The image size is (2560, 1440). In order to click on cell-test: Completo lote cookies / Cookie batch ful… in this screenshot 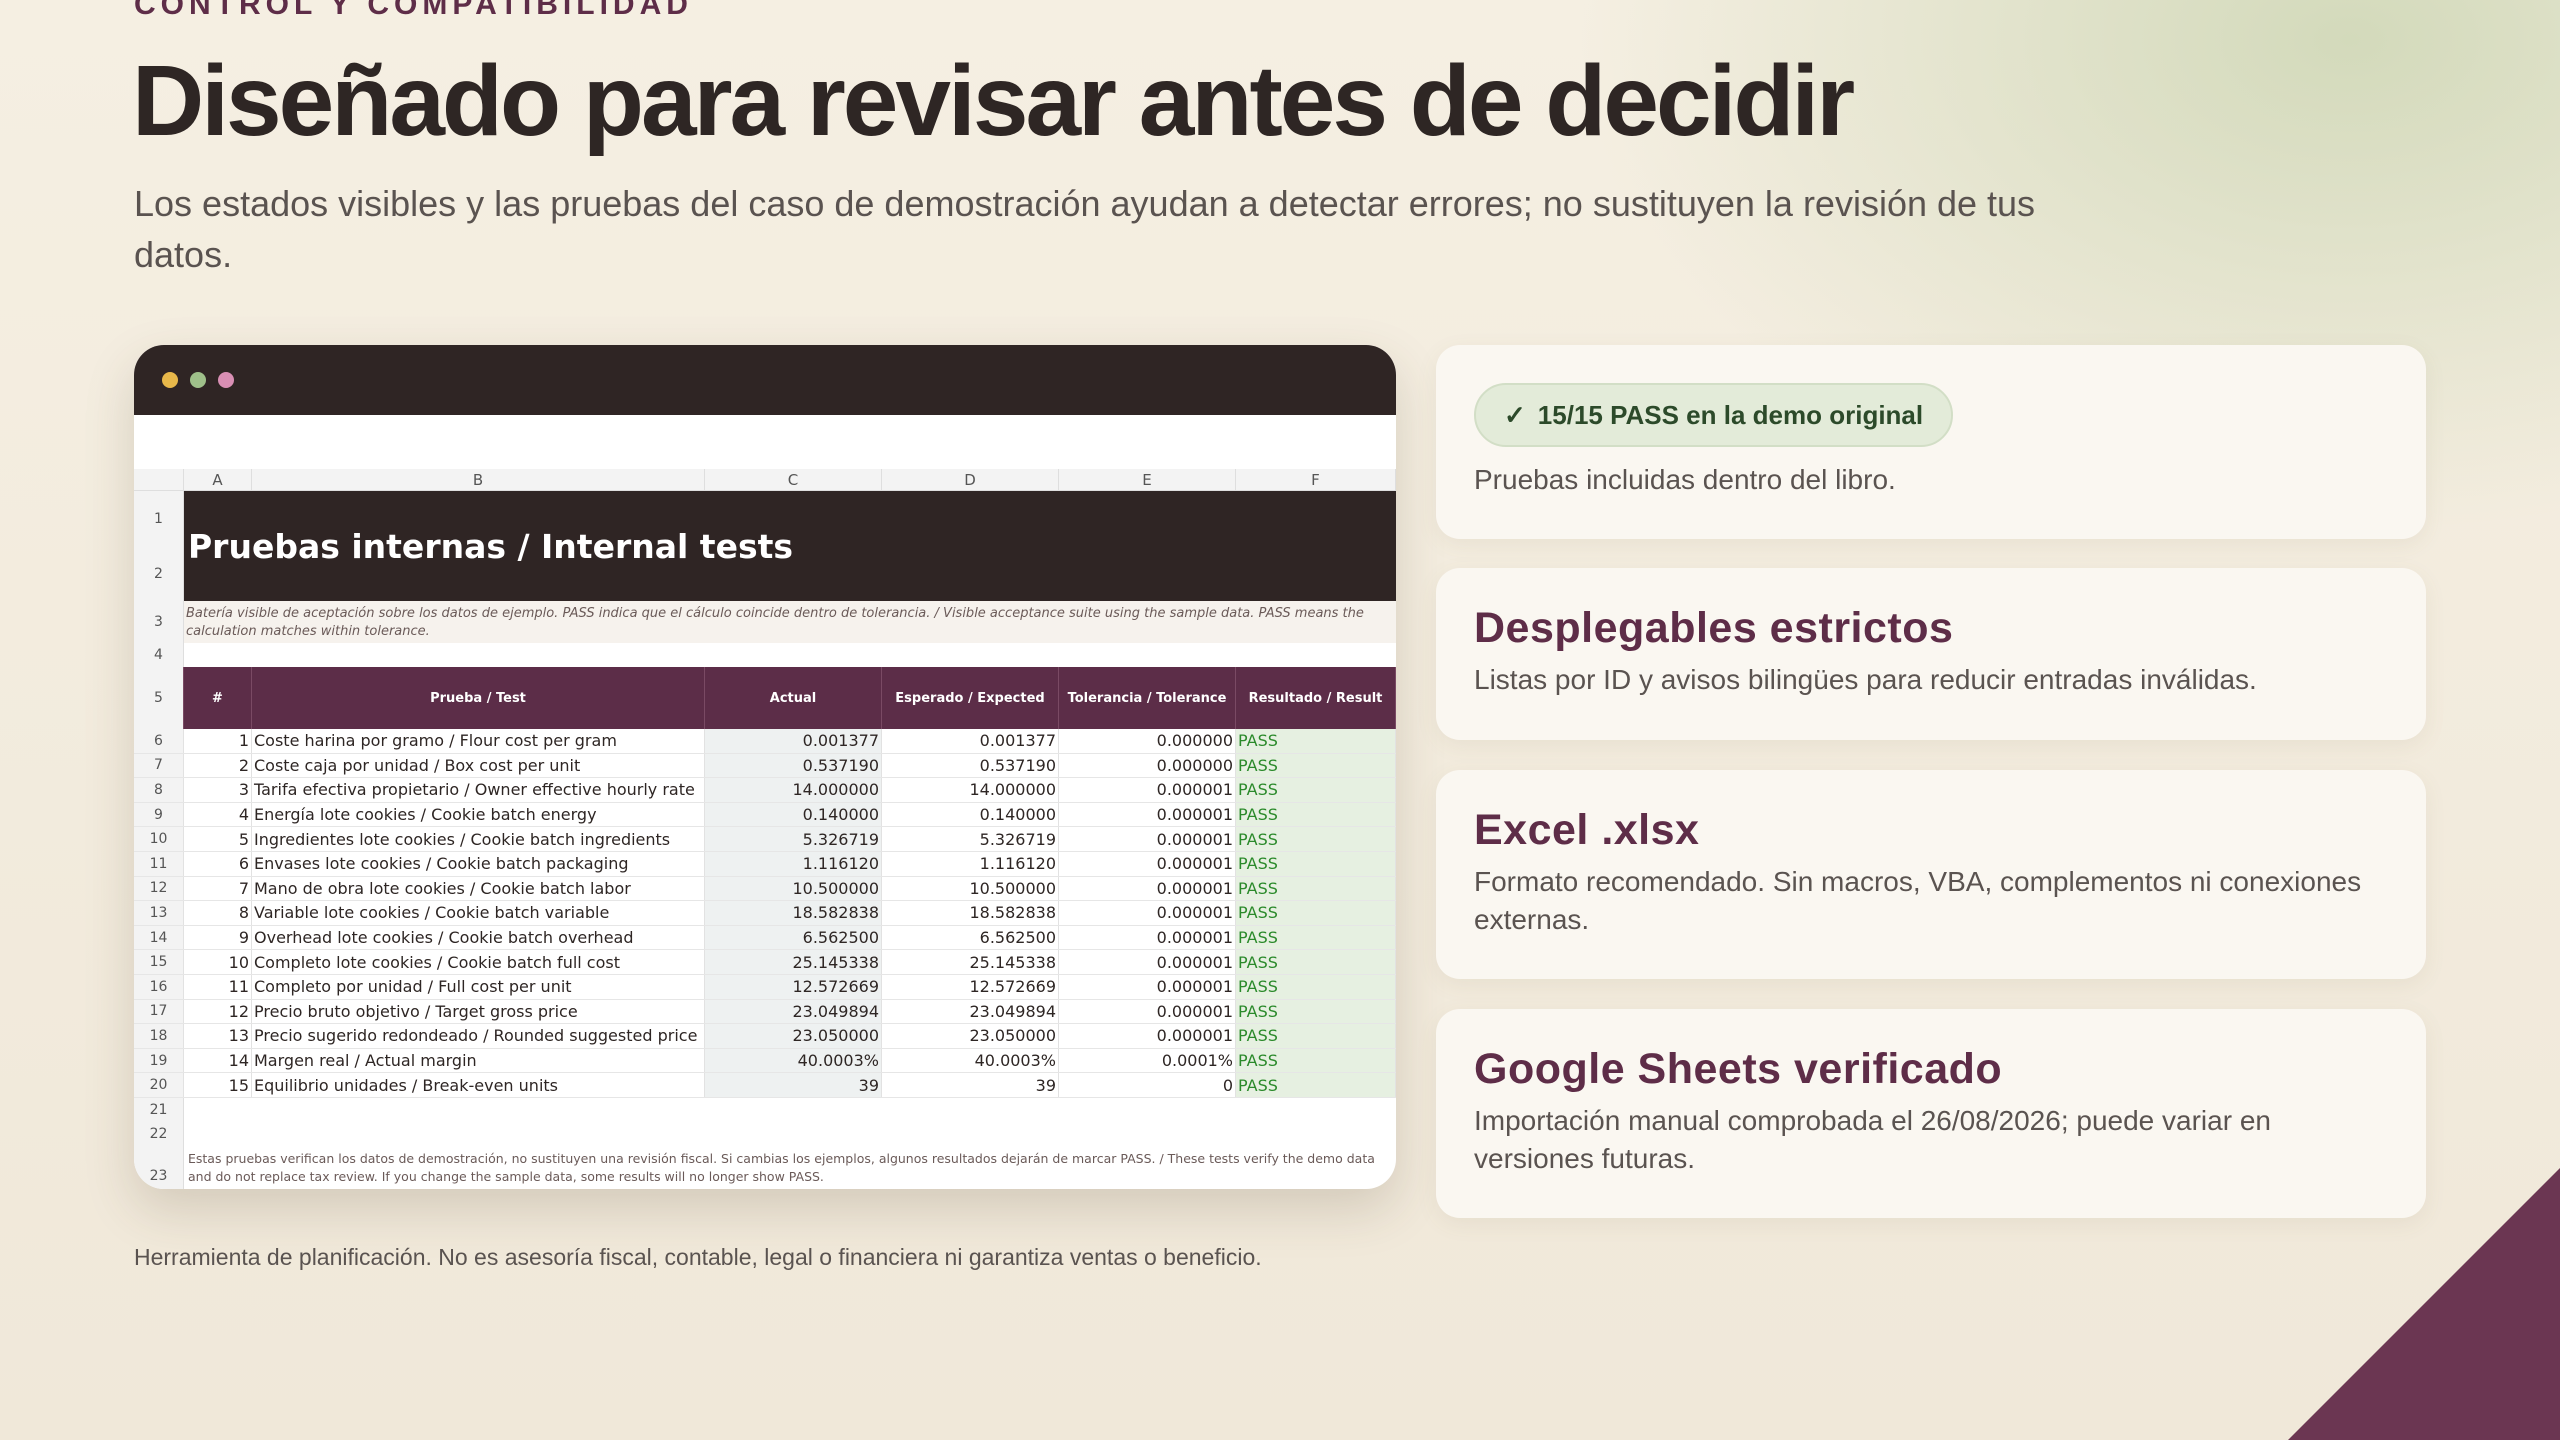, I will do `click(478, 962)`.